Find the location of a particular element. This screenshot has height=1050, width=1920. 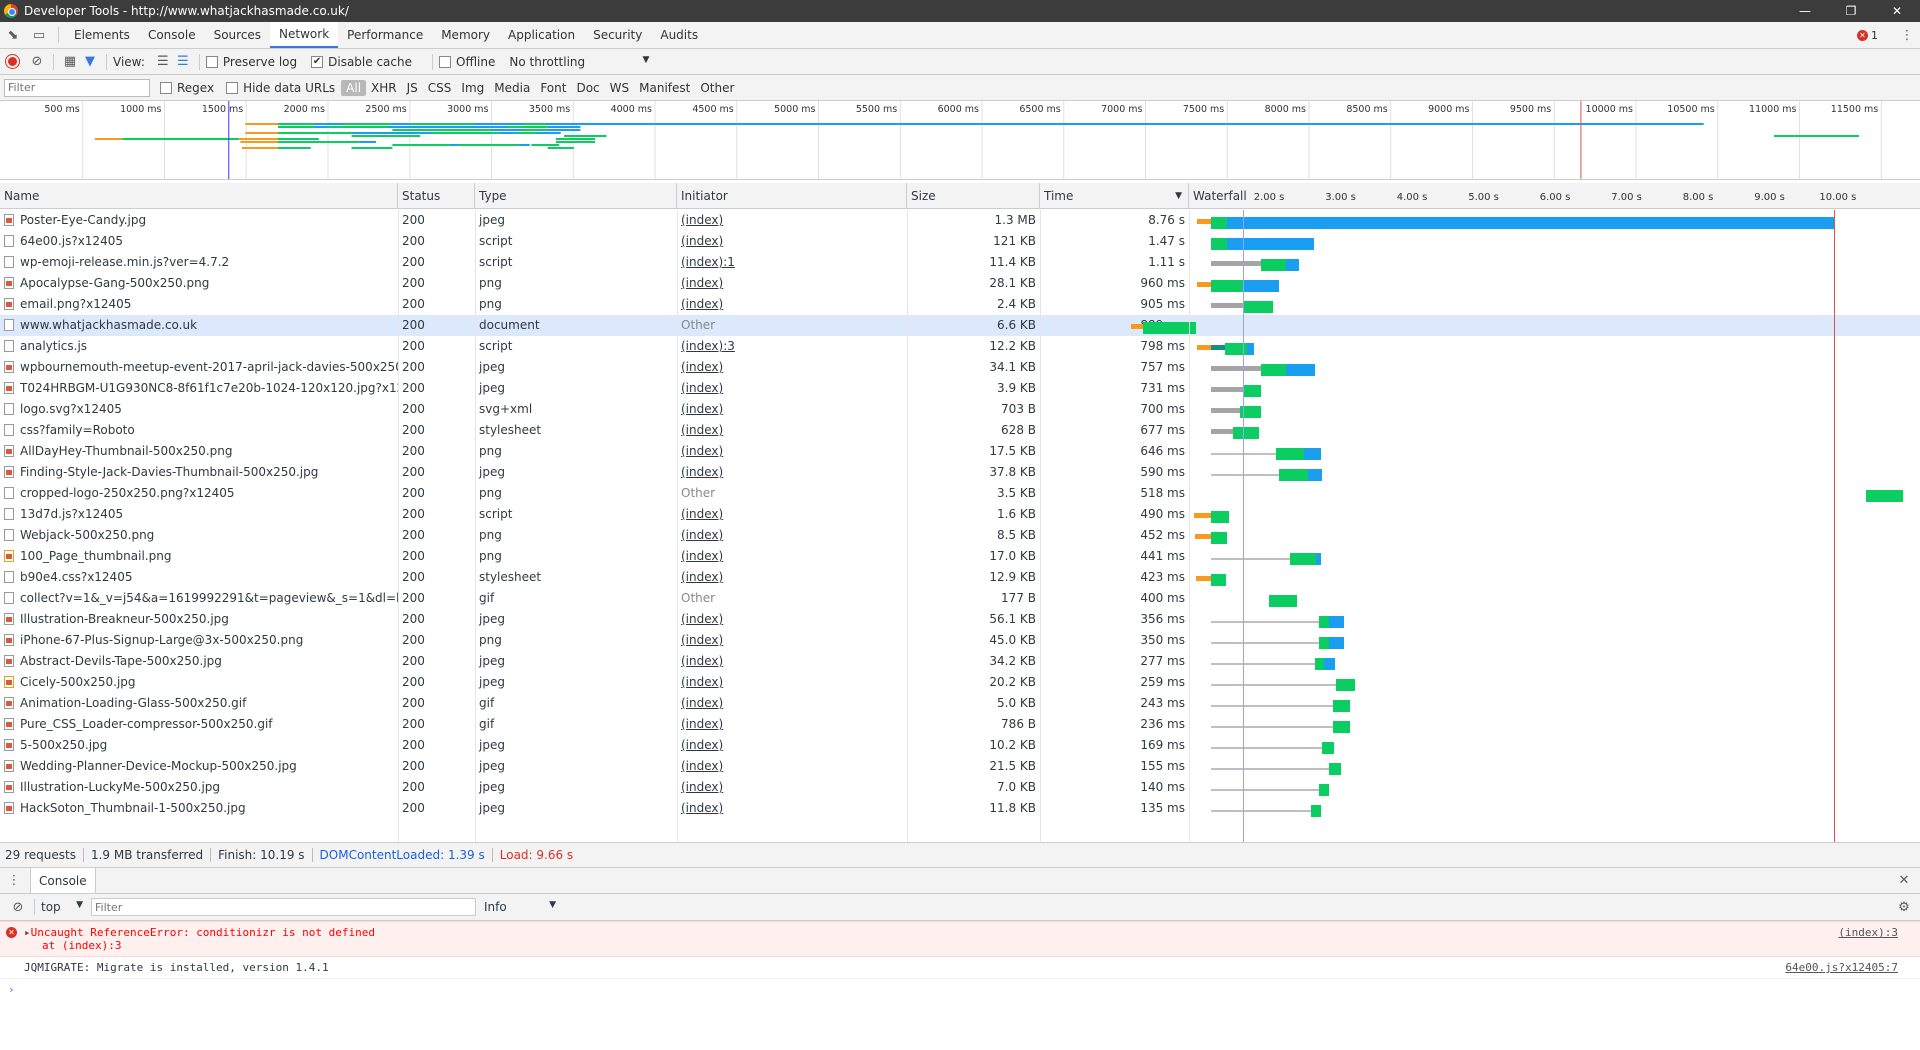

record-button is located at coordinates (12, 61).